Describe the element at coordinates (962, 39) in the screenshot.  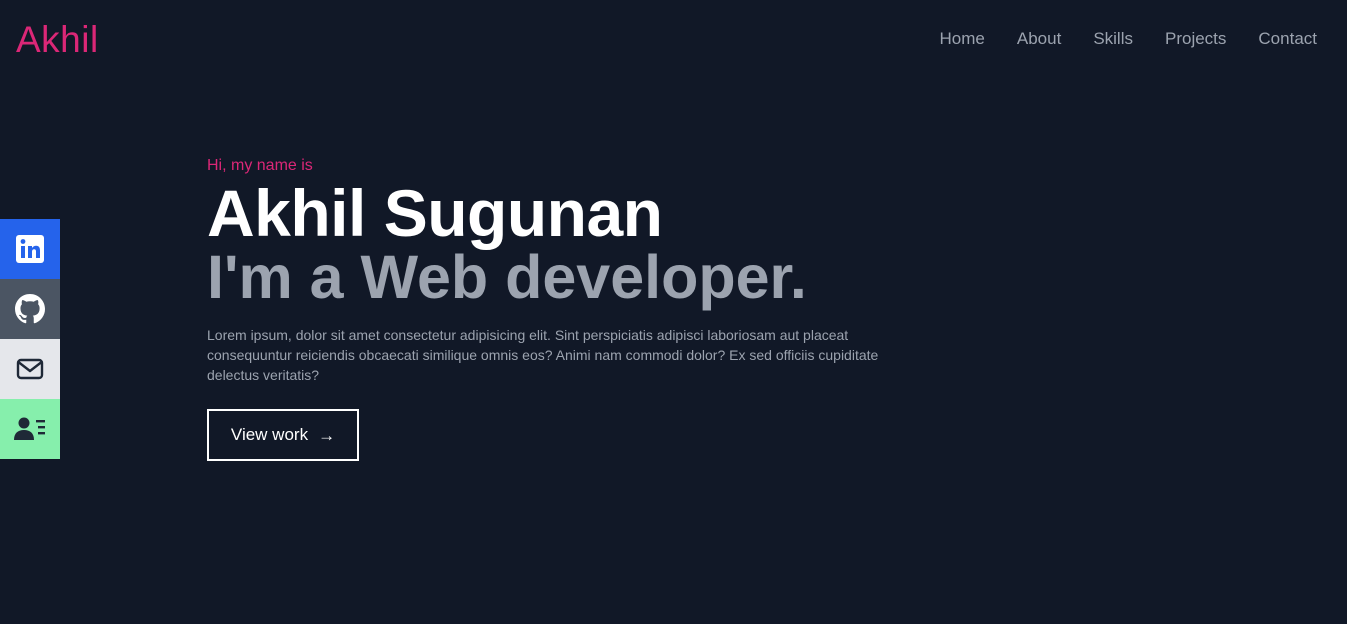
I see `nav-home-link: Home` at that location.